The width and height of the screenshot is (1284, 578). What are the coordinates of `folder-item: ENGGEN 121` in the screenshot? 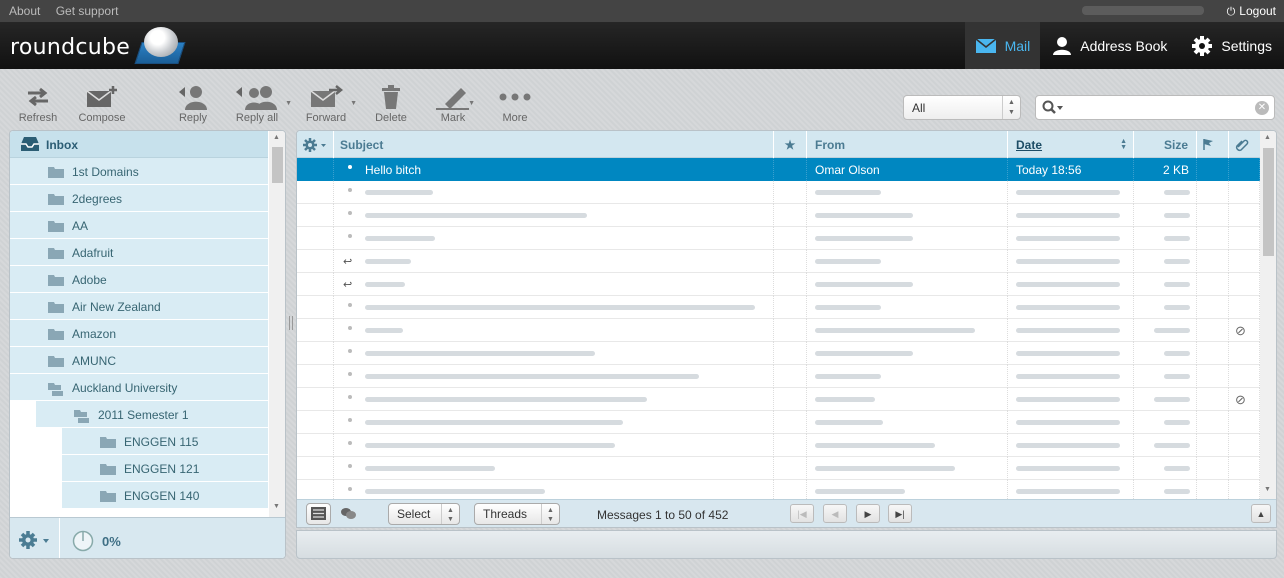 It's located at (165, 468).